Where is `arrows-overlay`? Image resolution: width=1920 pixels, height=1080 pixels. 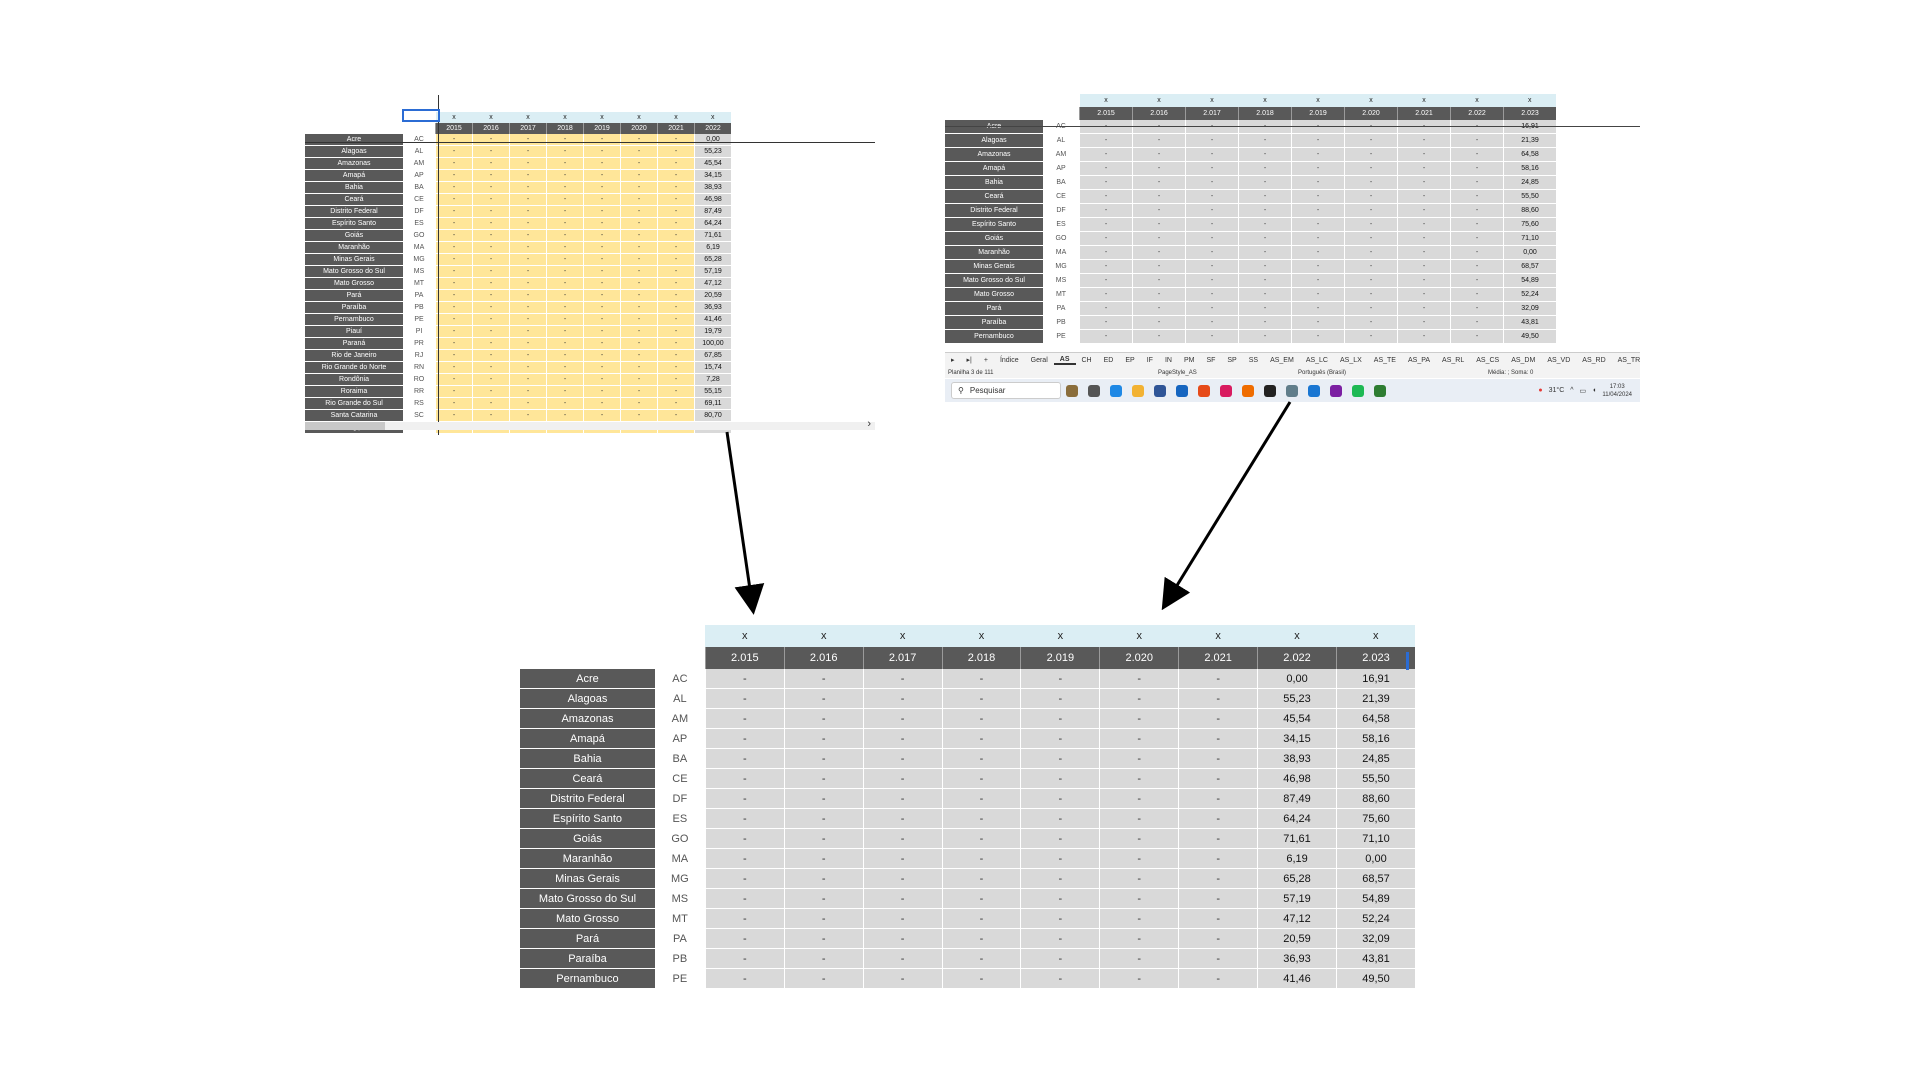 arrows-overlay is located at coordinates (1008, 508).